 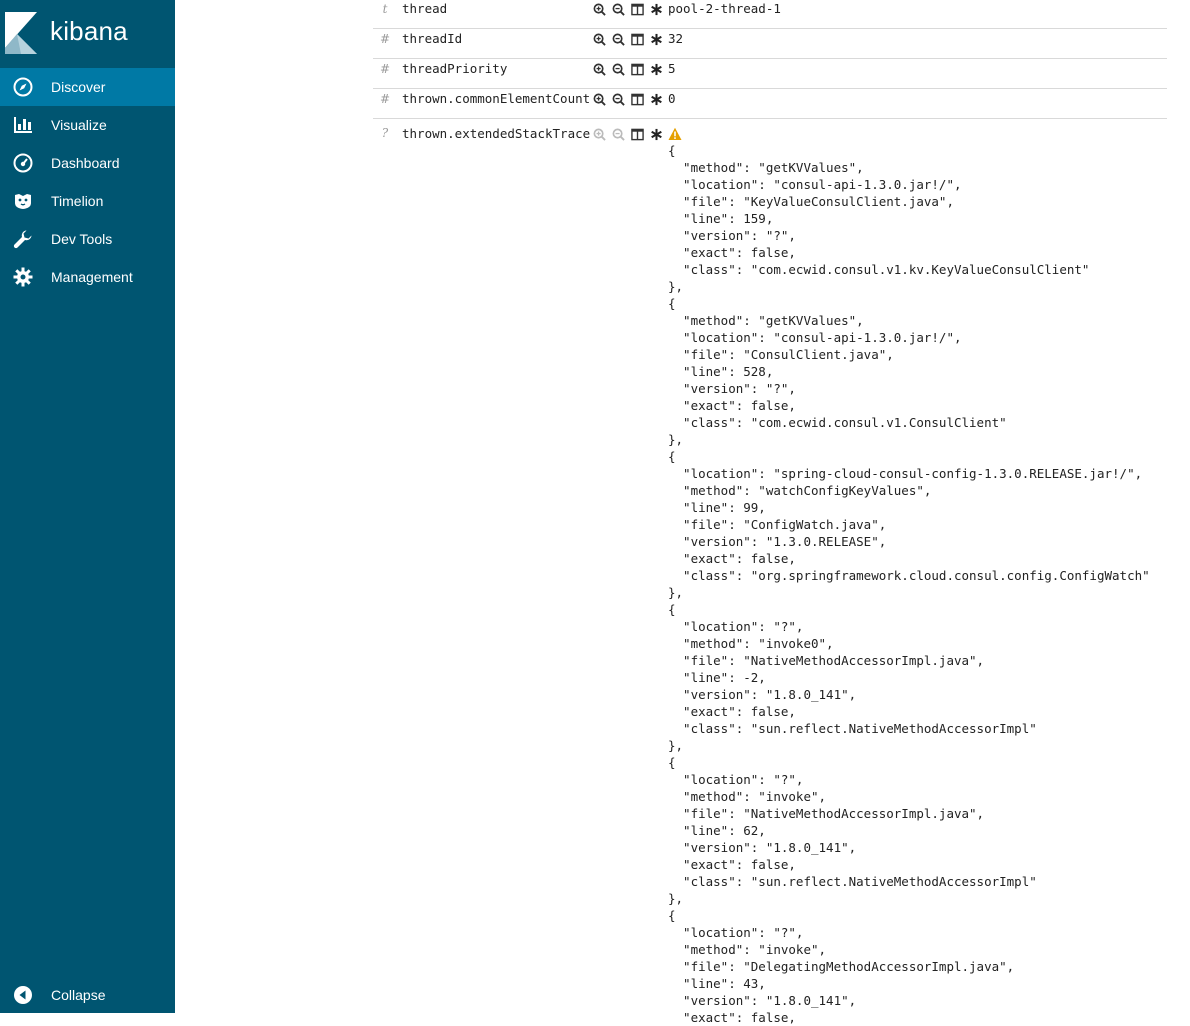 I want to click on sidebar-item-label: Dev Tools, so click(x=82, y=239).